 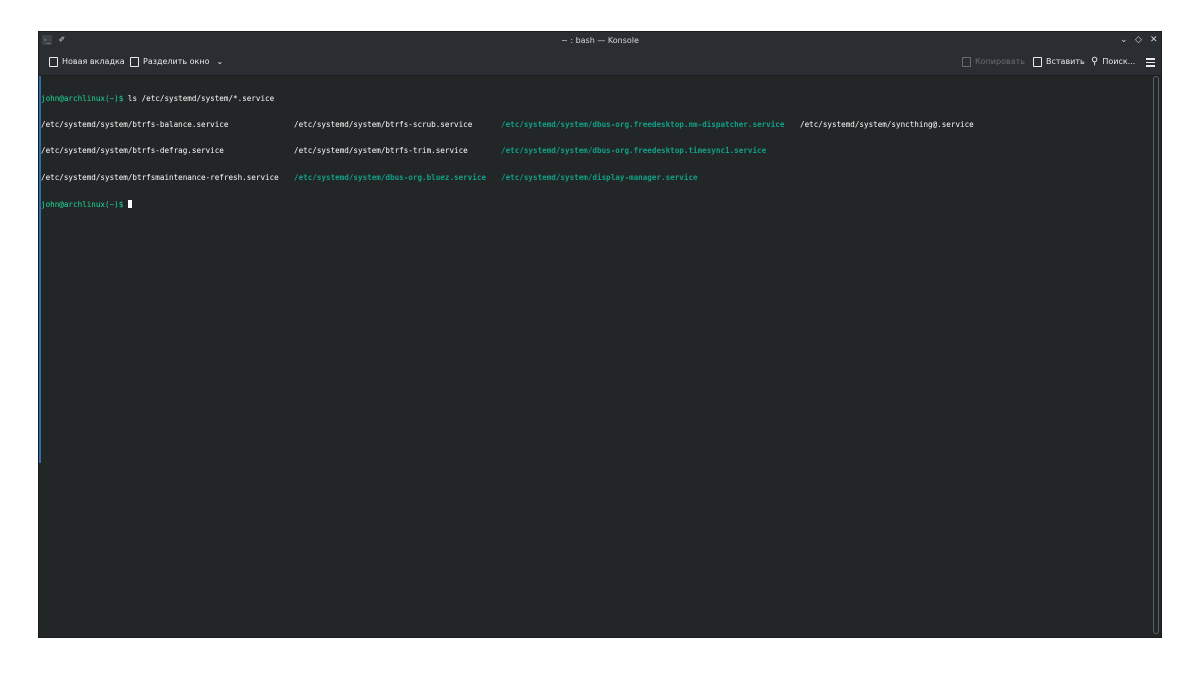 I want to click on copy-button: Копировать, so click(x=993, y=62).